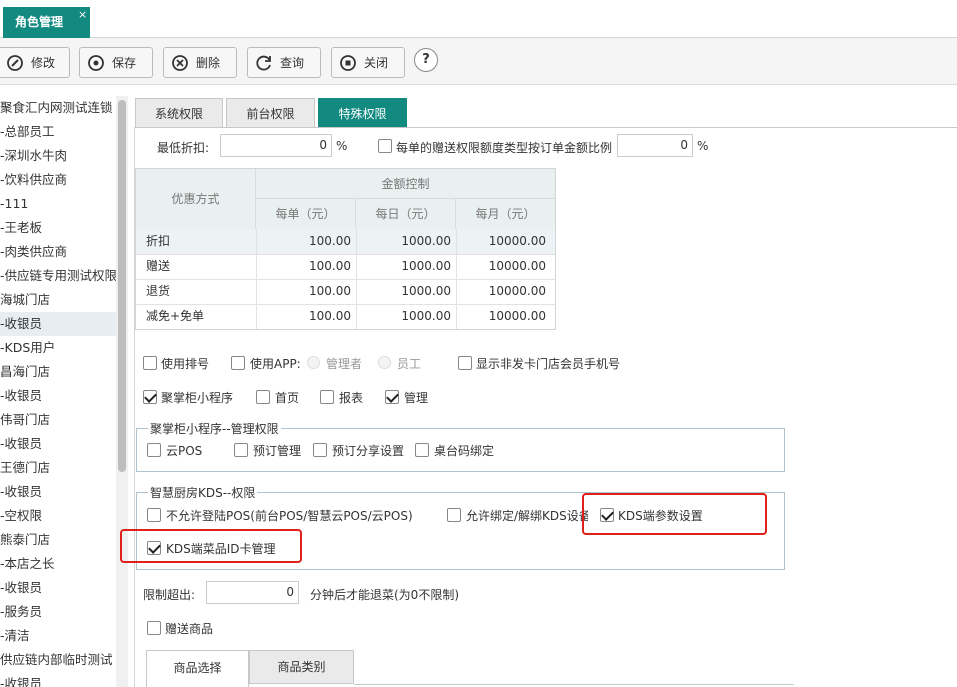  What do you see at coordinates (35, 62) in the screenshot?
I see `edit-button: 修改` at bounding box center [35, 62].